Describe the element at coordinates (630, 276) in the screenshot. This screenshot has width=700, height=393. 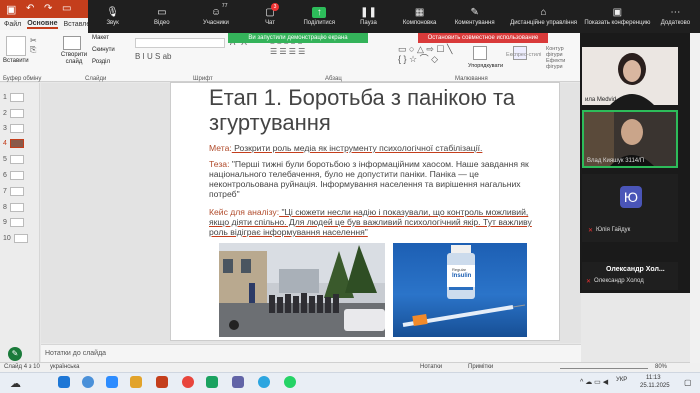
I see `participant-tile-4: Олександр Хол... ✕ Олександр Холод` at that location.